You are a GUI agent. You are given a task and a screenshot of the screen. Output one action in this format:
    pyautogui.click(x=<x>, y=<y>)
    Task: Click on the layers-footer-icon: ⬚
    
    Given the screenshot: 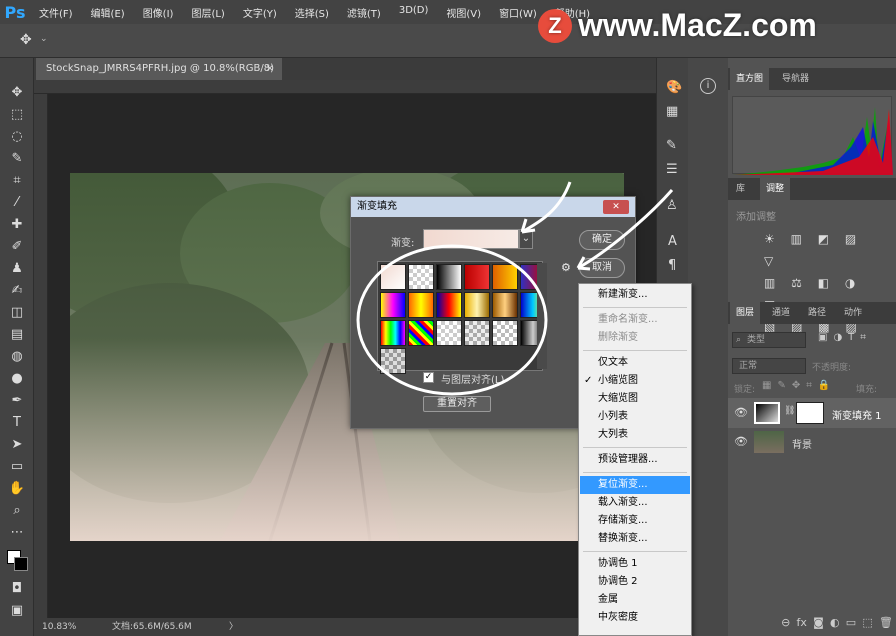 What is the action you would take?
    pyautogui.click(x=867, y=624)
    